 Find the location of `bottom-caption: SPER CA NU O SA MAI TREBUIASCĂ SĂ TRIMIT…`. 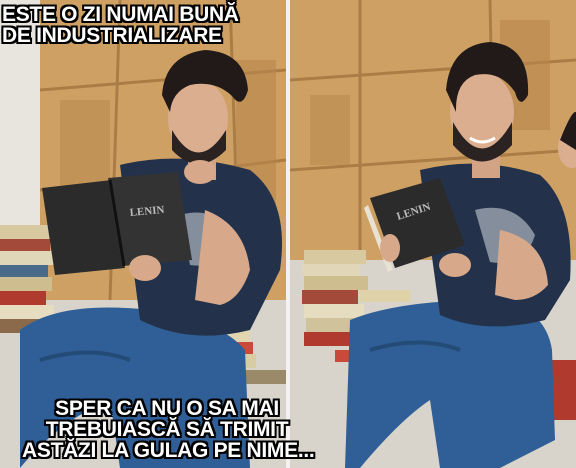

bottom-caption: SPER CA NU O SA MAI TREBUIASCĂ SĂ TRIMIT… is located at coordinates (168, 429).